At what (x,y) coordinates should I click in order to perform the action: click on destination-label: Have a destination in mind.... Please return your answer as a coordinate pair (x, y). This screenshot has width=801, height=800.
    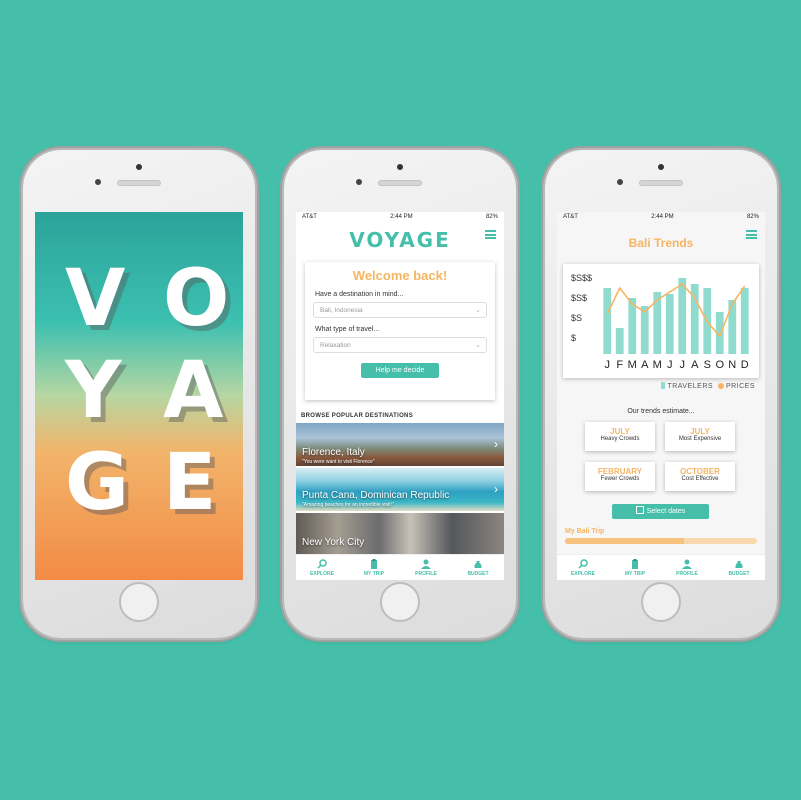
    Looking at the image, I should click on (359, 294).